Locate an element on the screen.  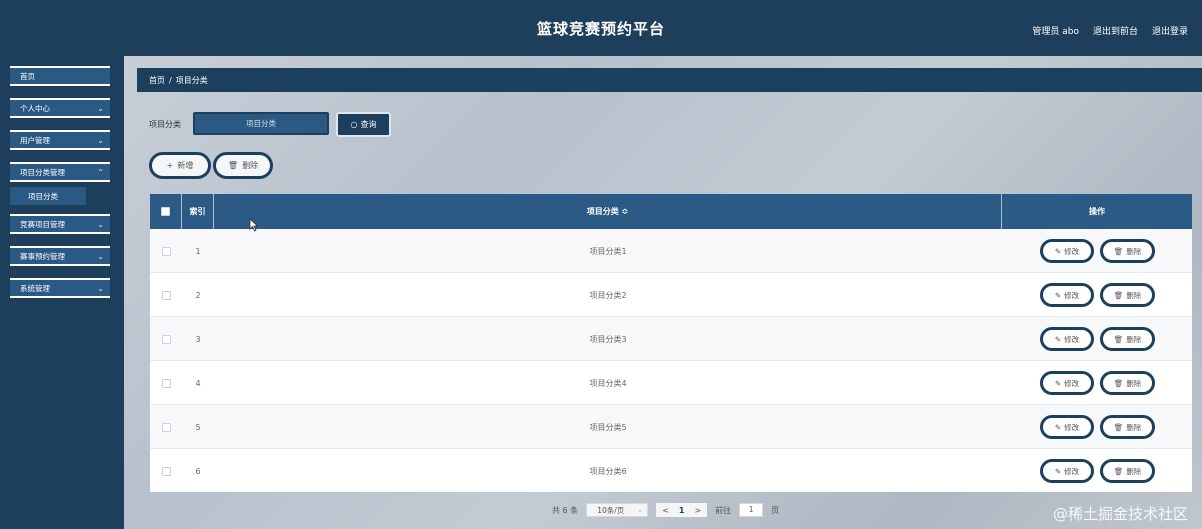
add-label: 新增 is located at coordinates (185, 165).